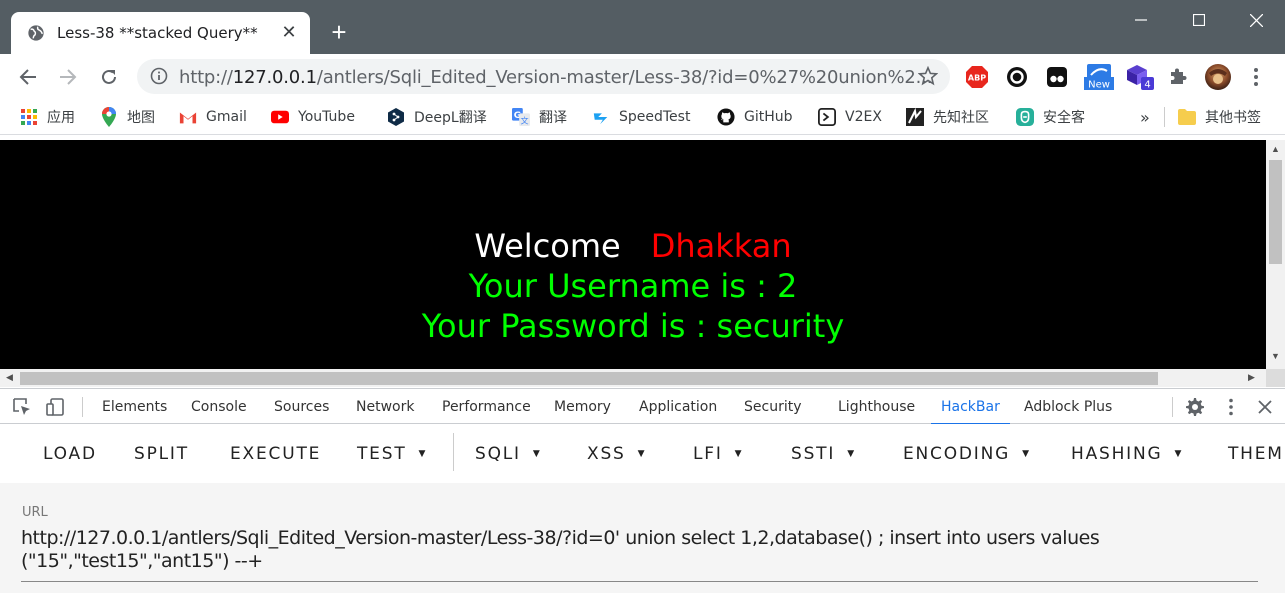  I want to click on scroll-up-arrow-icon: ▲, so click(1275, 149).